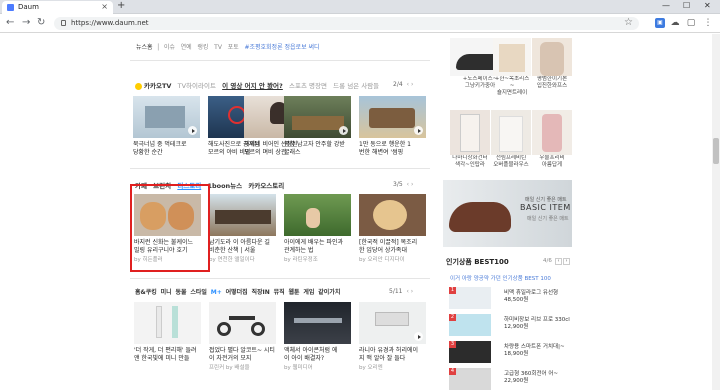  What do you see at coordinates (121, 5) in the screenshot?
I see `new-tab-button: +` at bounding box center [121, 5].